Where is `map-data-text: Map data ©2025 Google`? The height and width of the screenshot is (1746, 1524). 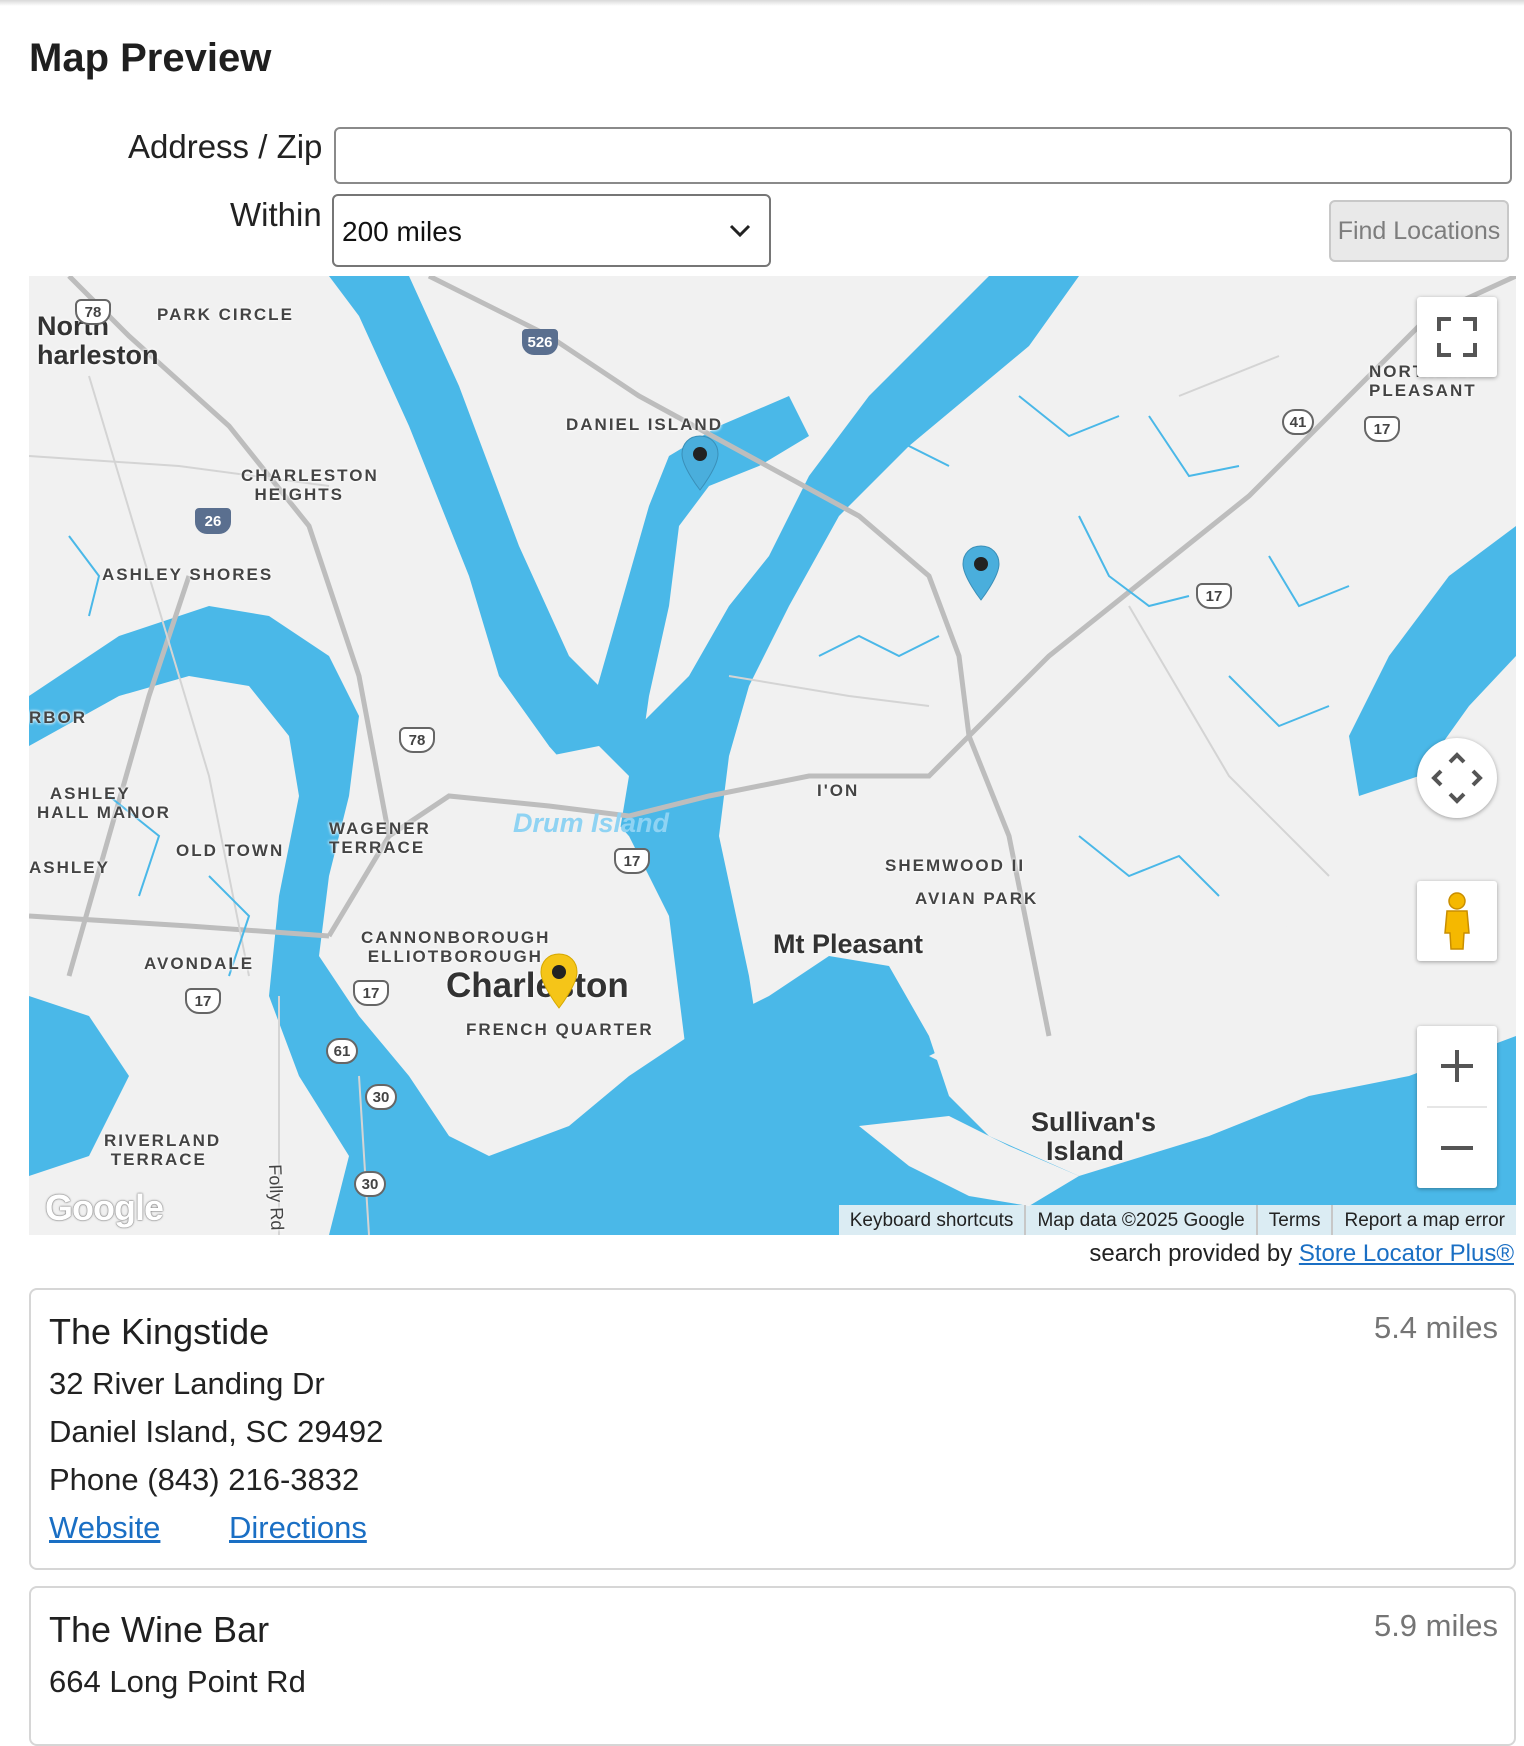
map-data-text: Map data ©2025 Google is located at coordinates (1139, 1220).